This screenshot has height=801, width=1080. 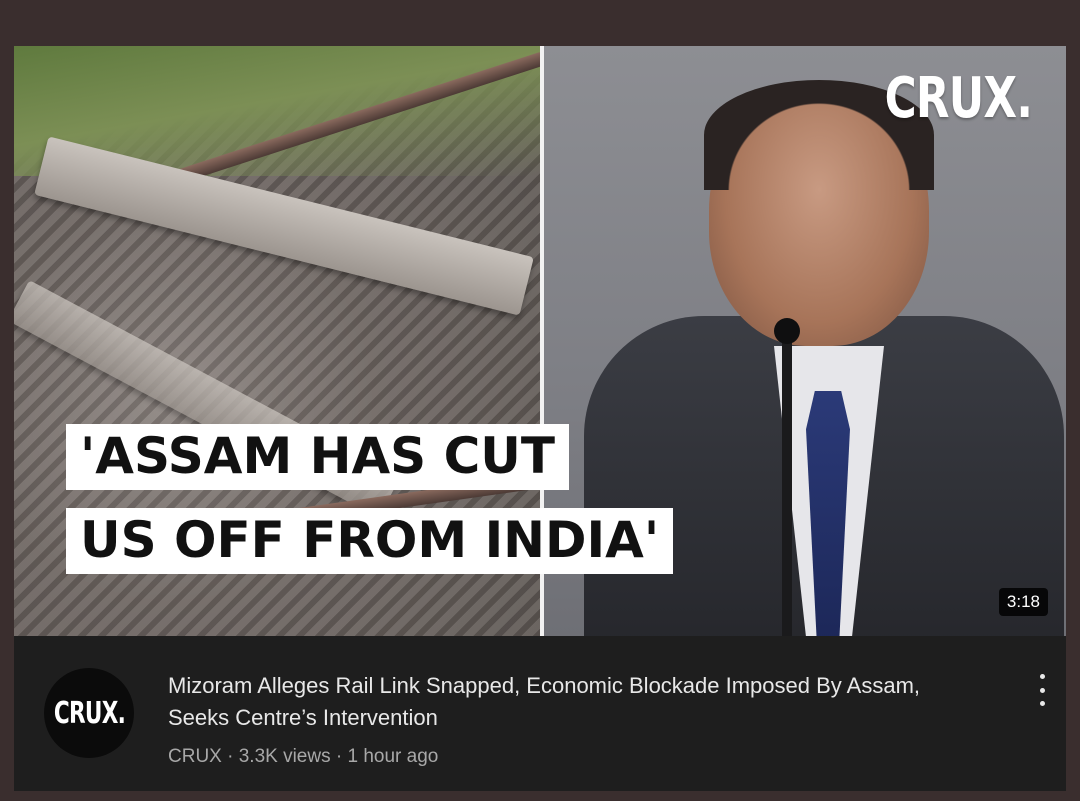 I want to click on duration-badge: 3:18, so click(x=1023, y=602).